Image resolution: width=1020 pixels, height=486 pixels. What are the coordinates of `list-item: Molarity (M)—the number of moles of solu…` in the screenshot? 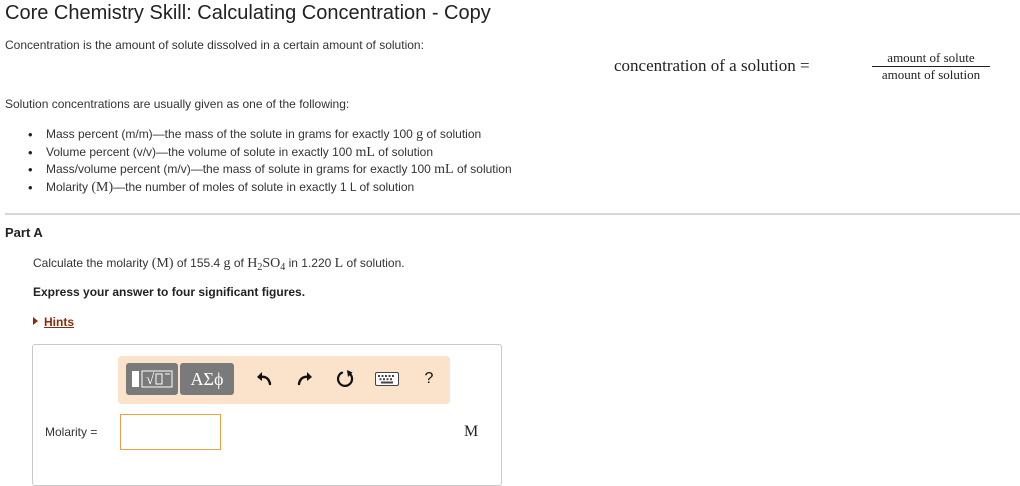 It's located at (270, 188).